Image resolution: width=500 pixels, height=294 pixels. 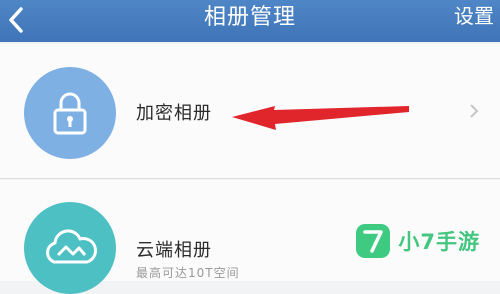 I want to click on cloud-album-icon-circle, so click(x=70, y=248).